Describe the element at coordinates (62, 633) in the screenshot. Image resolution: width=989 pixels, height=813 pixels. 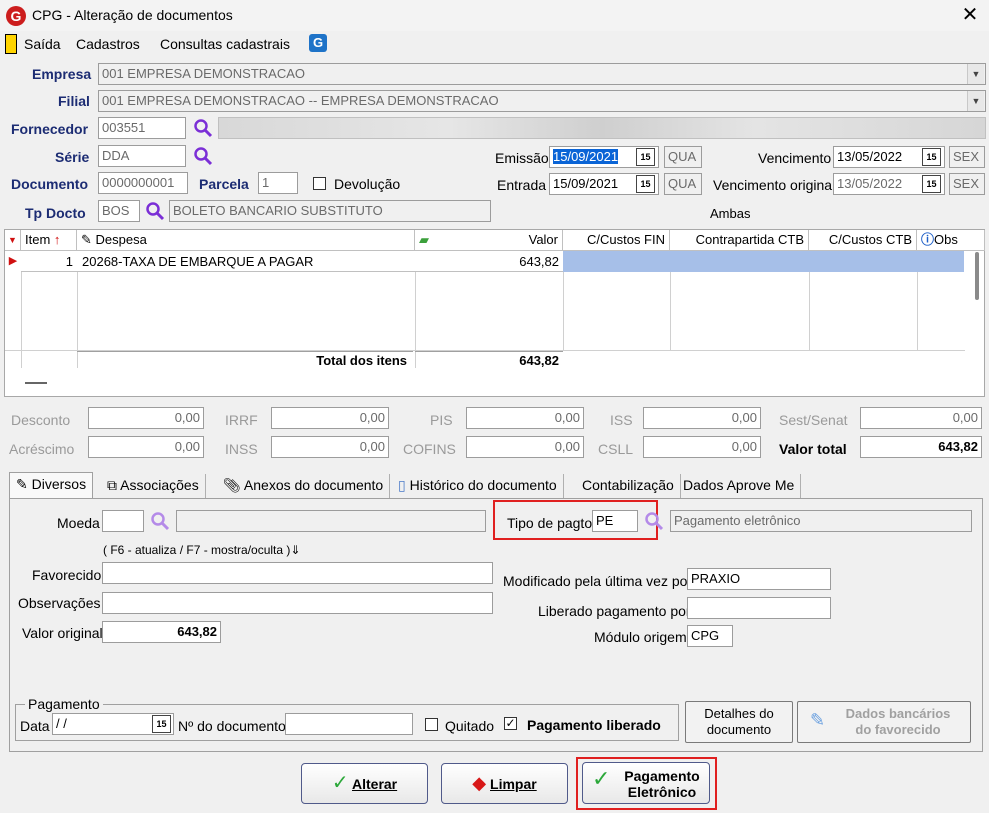
I see `valor-original-label: Valor original` at that location.